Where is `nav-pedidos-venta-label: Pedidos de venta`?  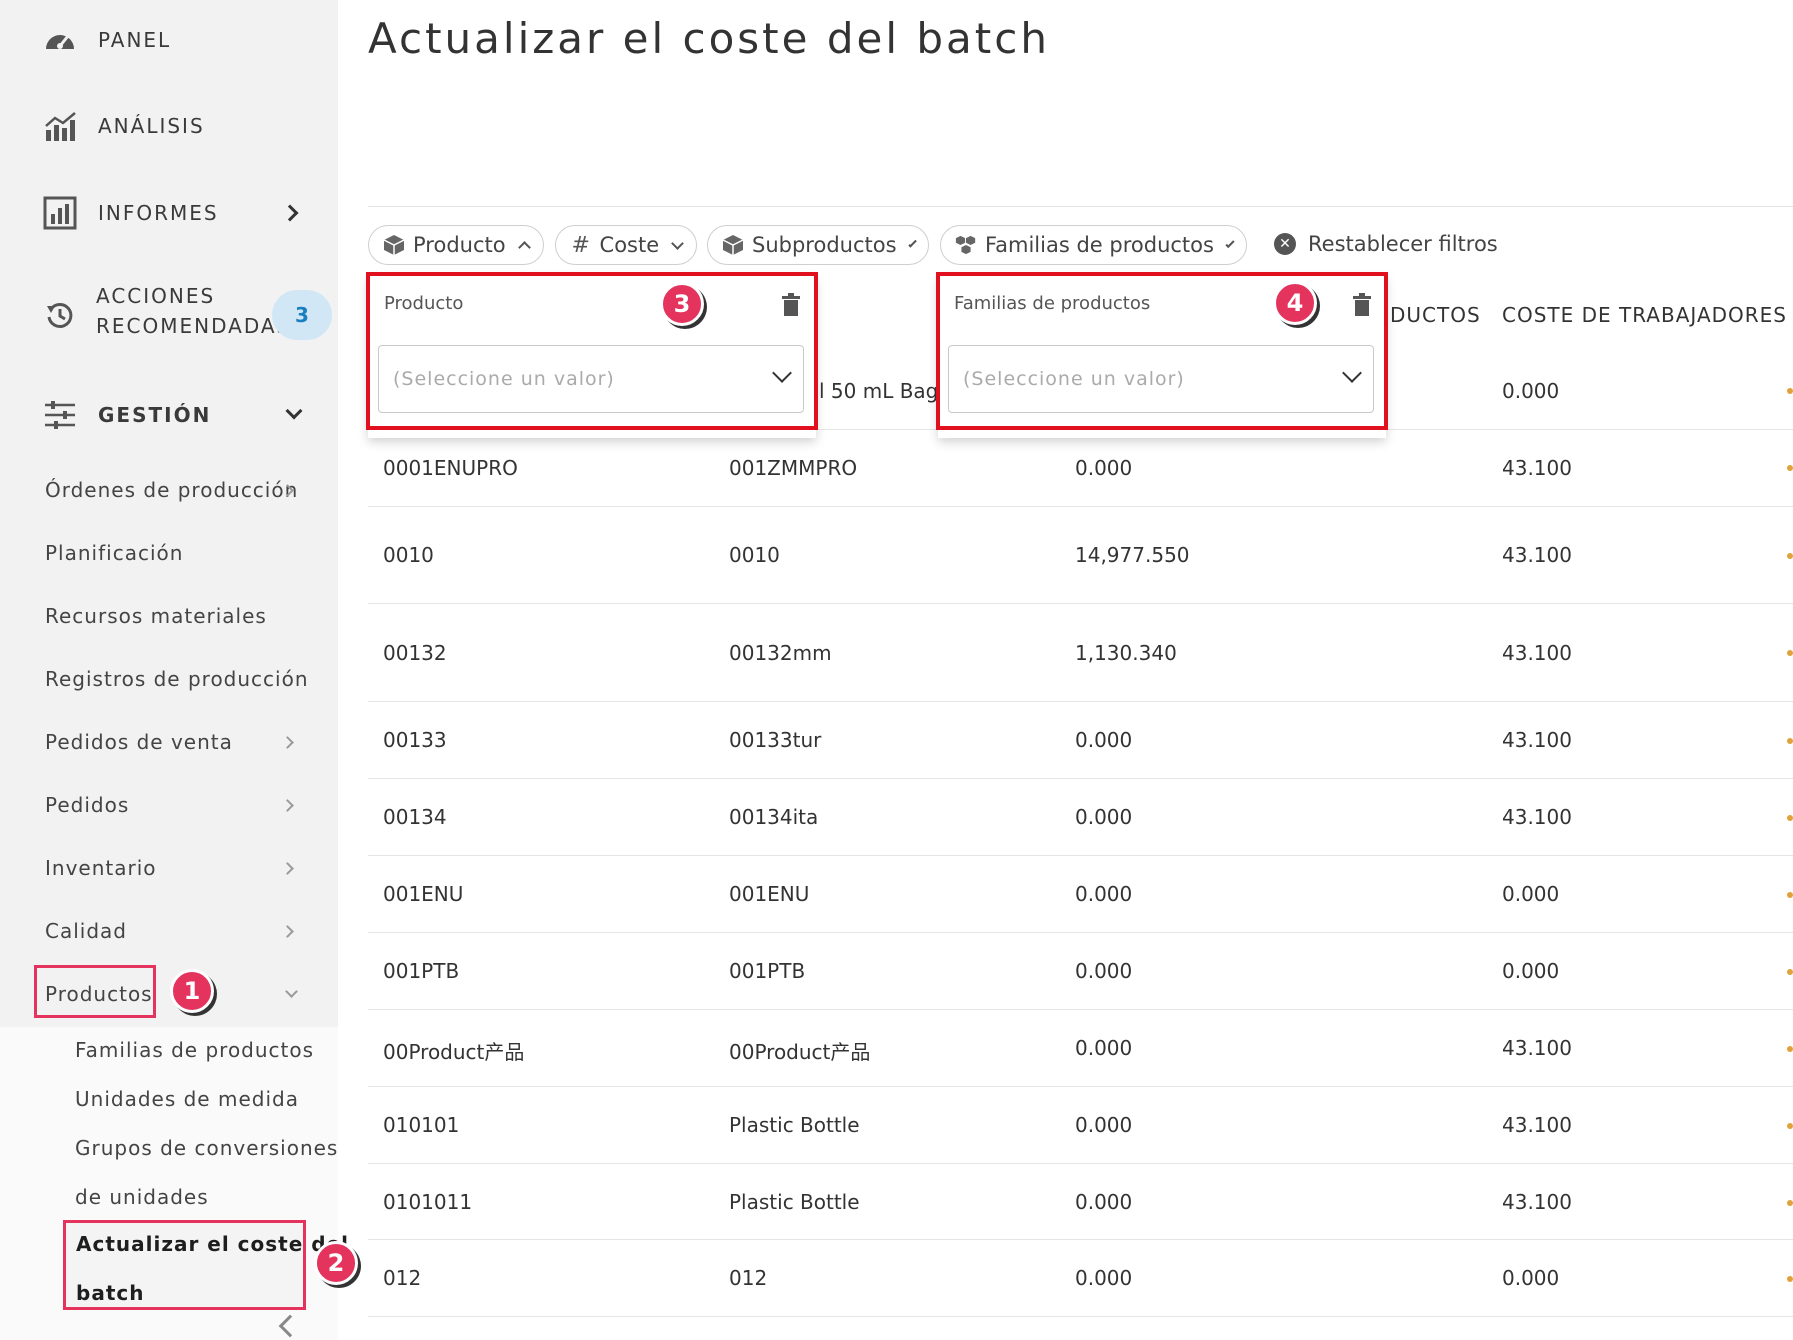 nav-pedidos-venta-label: Pedidos de venta is located at coordinates (139, 742).